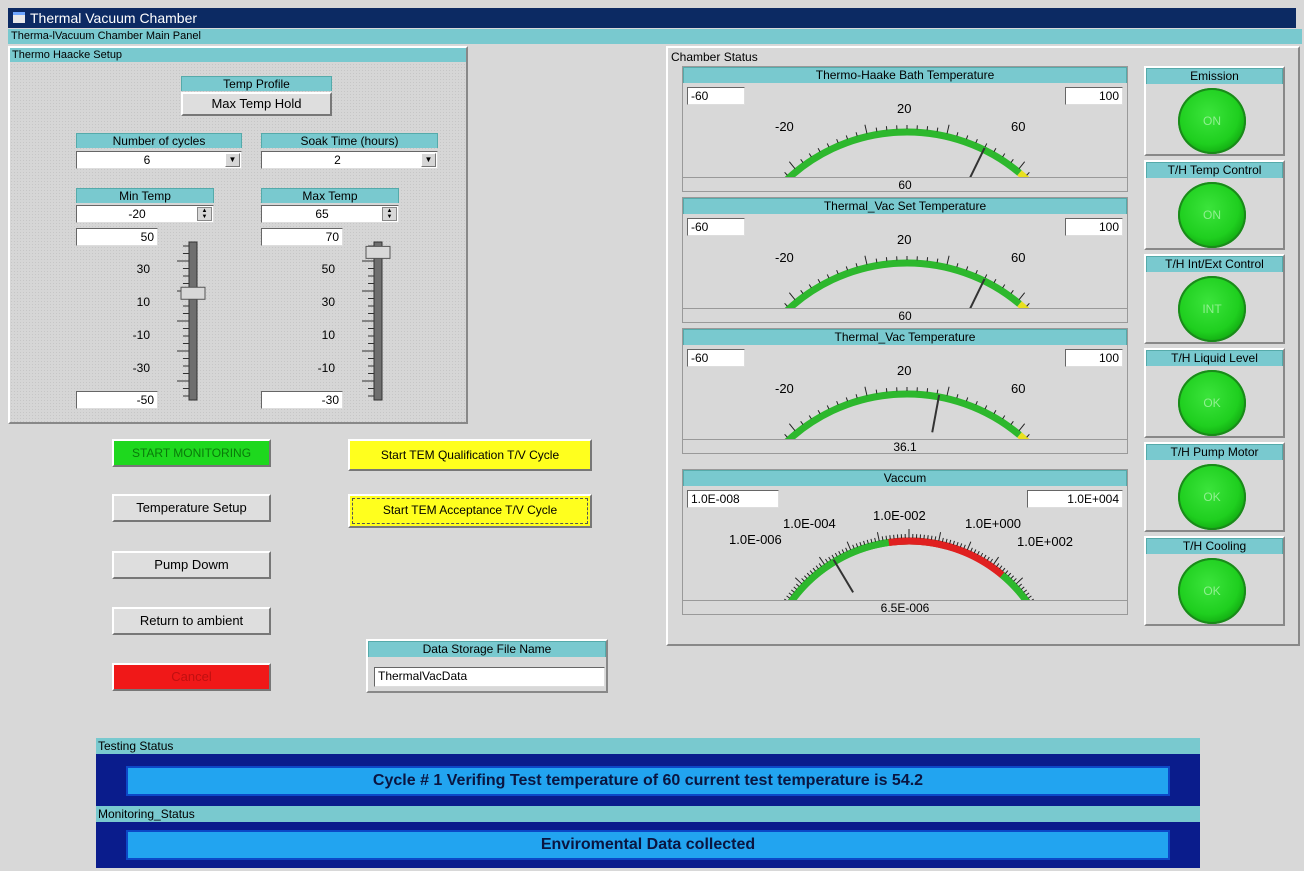 The width and height of the screenshot is (1304, 871). What do you see at coordinates (1212, 121) in the screenshot?
I see `indicator-led: ON` at bounding box center [1212, 121].